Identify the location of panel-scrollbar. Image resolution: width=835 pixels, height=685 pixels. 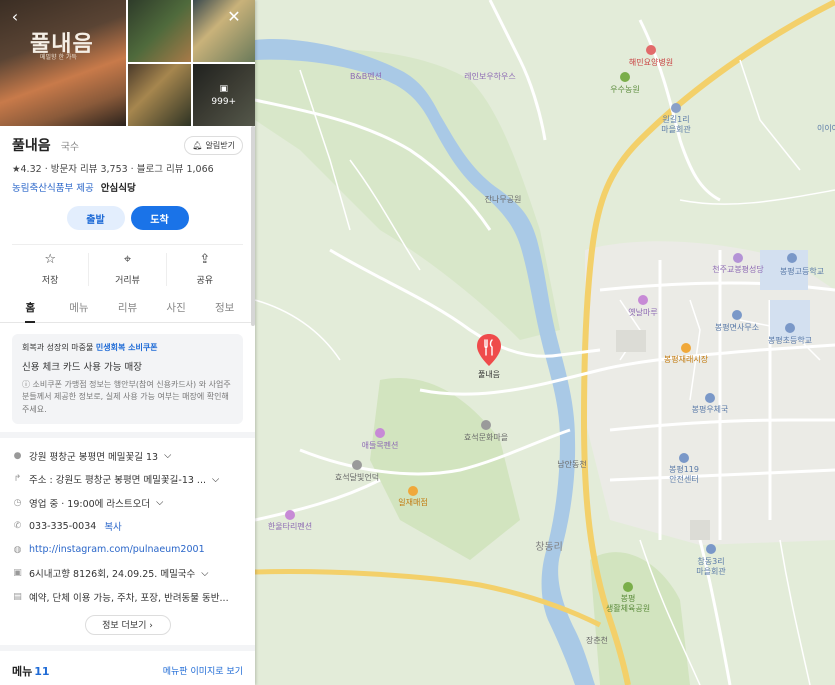
(253, 226).